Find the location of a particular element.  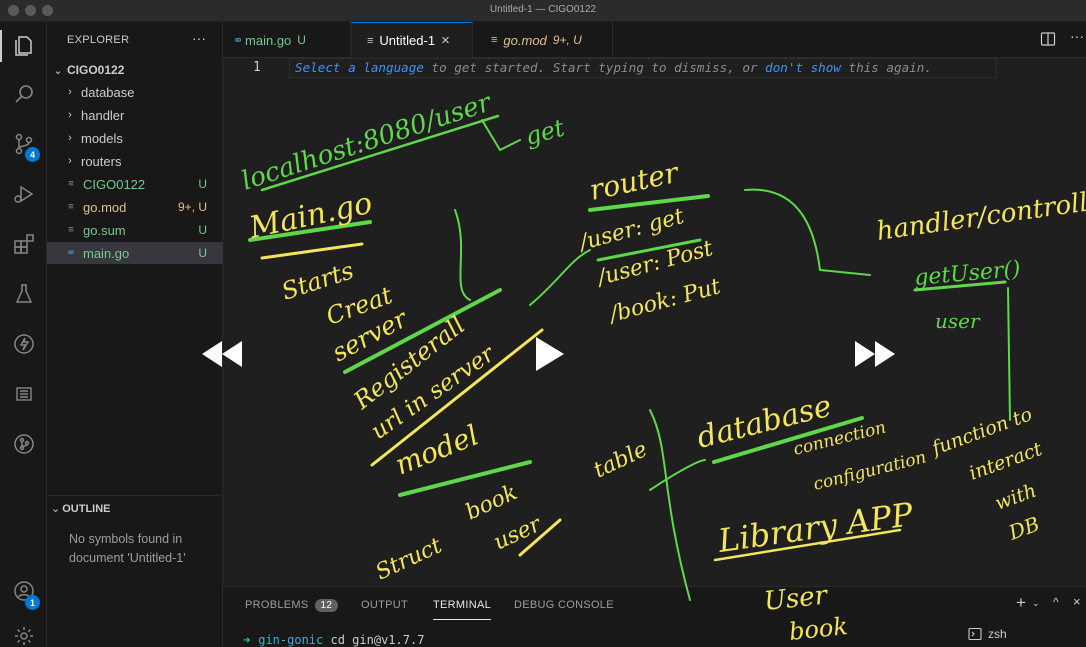

outline-title: OUTLINE is located at coordinates (86, 508).